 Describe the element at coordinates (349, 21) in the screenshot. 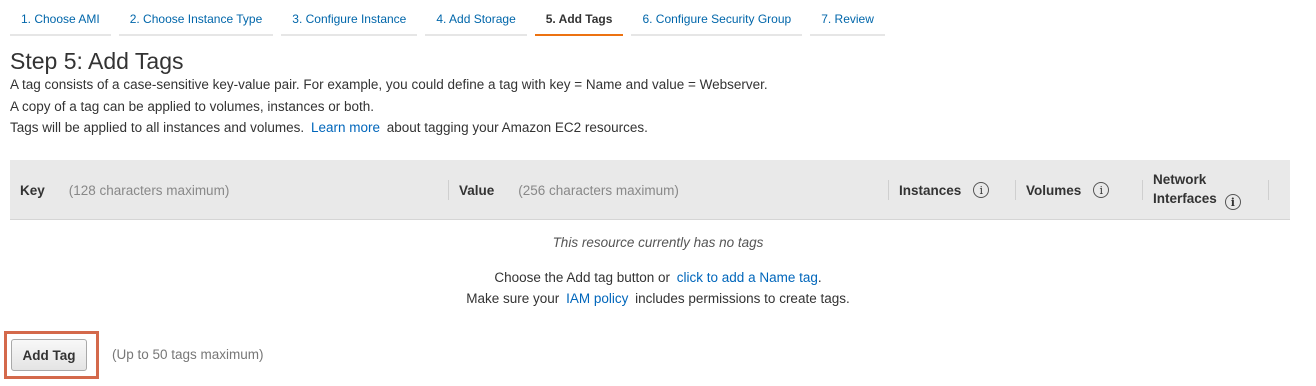

I see `tab-configure-instance: 3. Configure Instance` at that location.